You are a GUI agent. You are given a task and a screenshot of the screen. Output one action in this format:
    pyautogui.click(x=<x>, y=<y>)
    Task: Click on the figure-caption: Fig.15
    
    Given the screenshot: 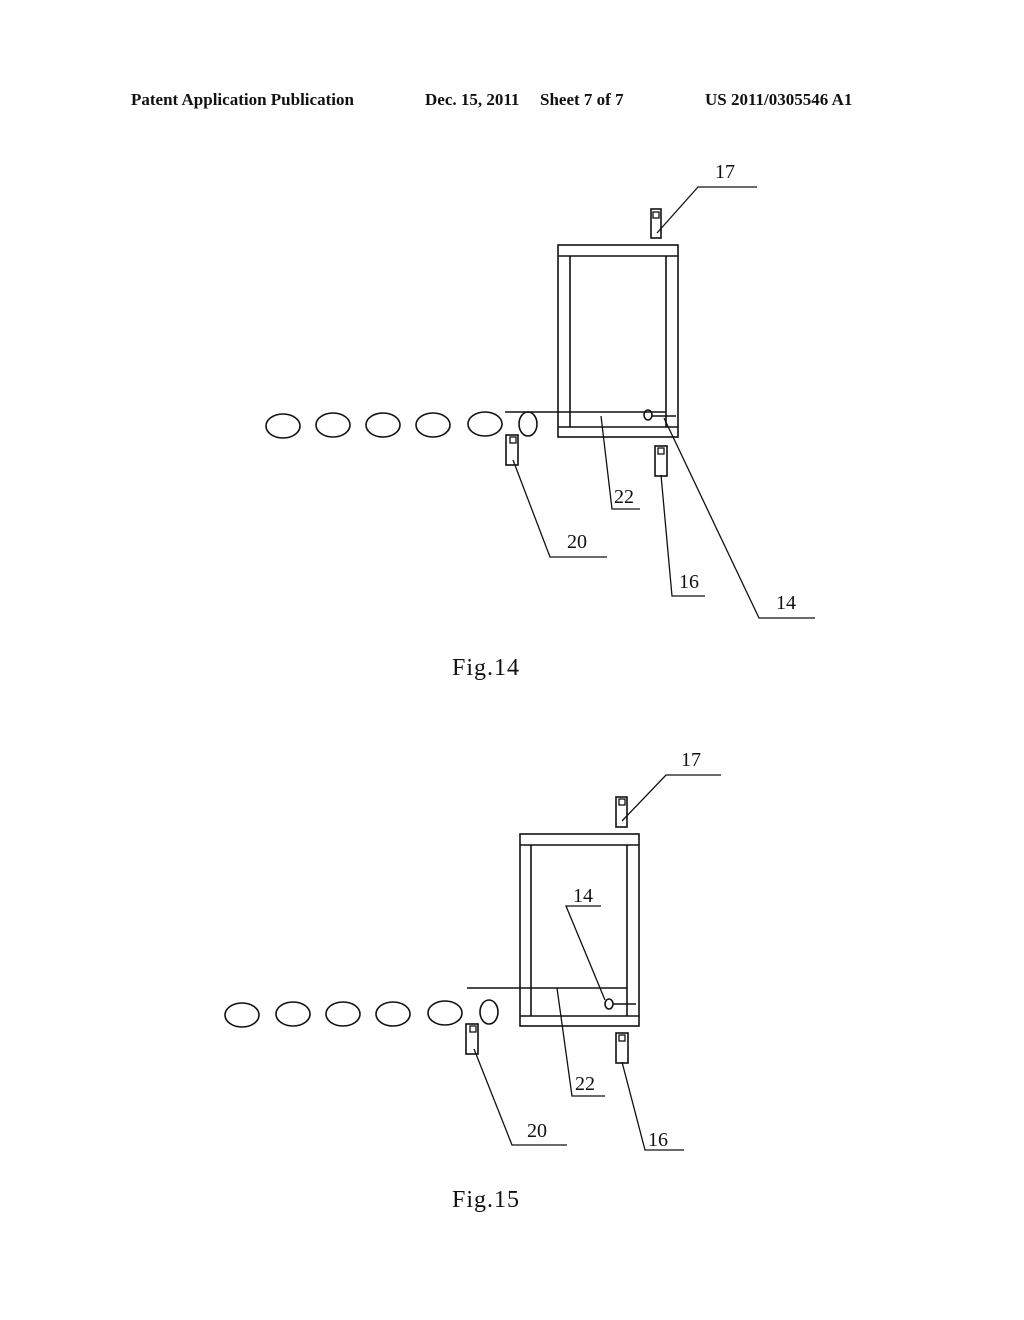 What is the action you would take?
    pyautogui.click(x=486, y=1200)
    